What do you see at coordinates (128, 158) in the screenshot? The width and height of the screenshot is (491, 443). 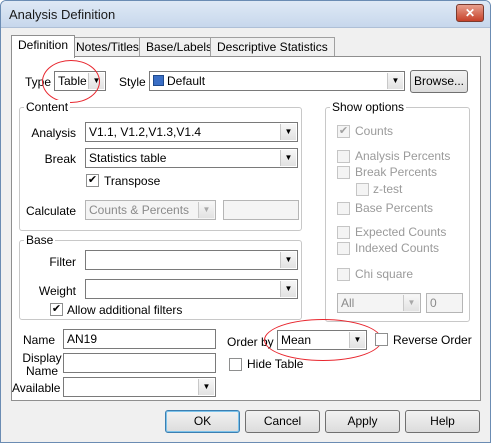 I see `break-value: Statistics table` at bounding box center [128, 158].